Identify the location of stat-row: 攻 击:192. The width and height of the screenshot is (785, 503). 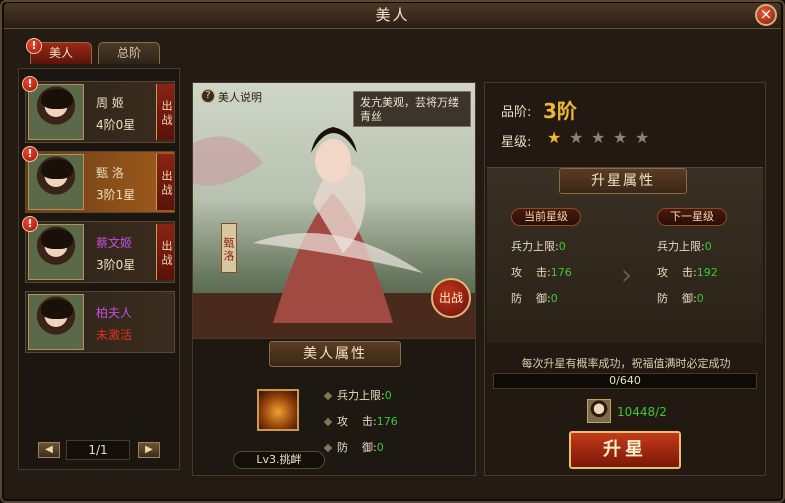
(709, 273).